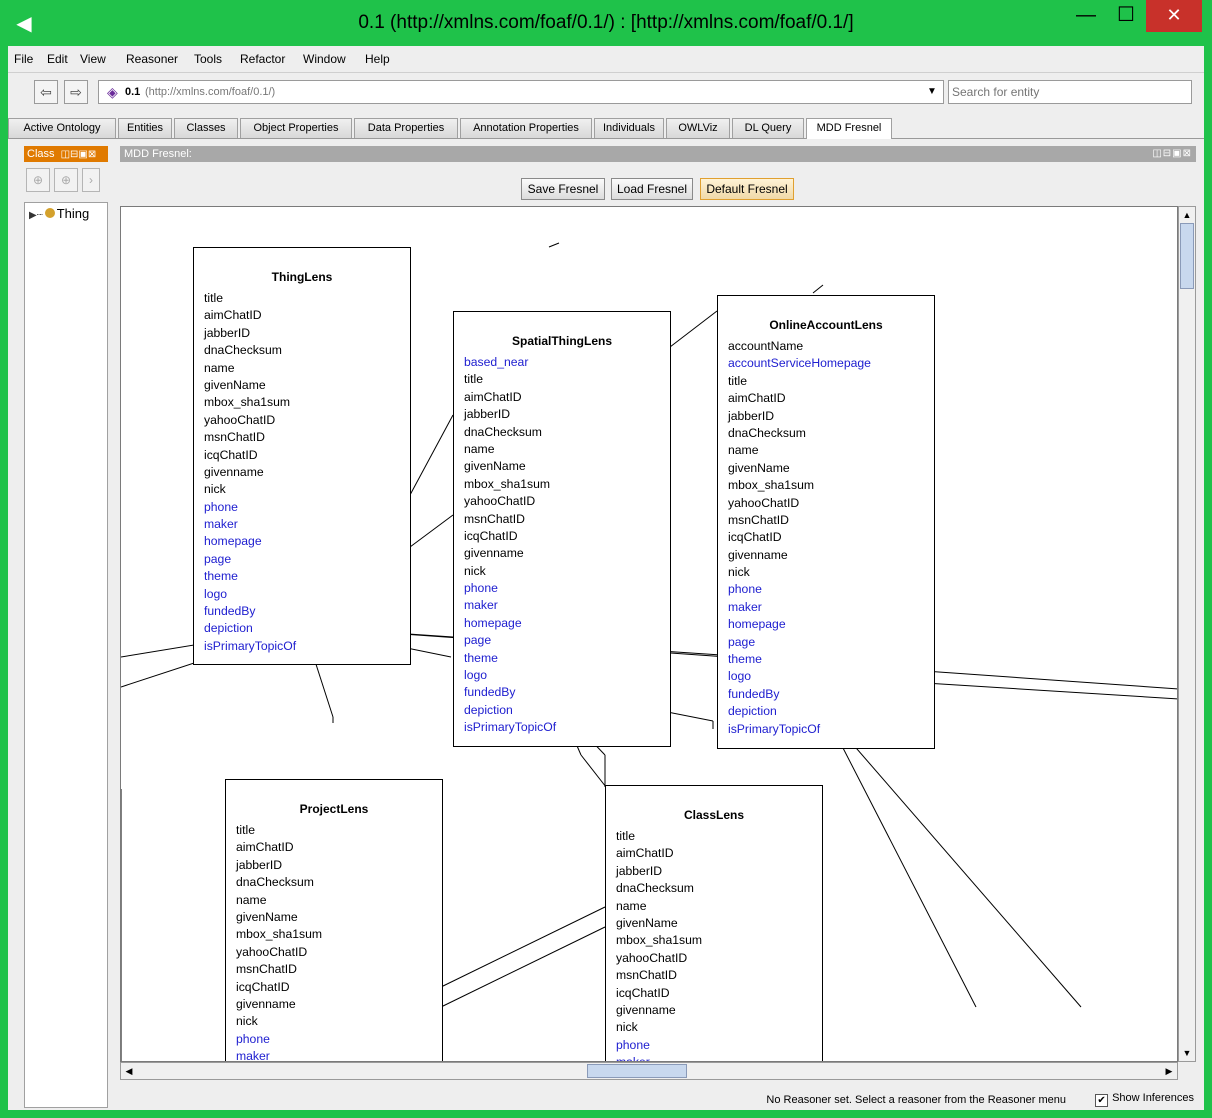 Image resolution: width=1212 pixels, height=1118 pixels. What do you see at coordinates (646, 975) in the screenshot?
I see `lens-property: msnChatID` at bounding box center [646, 975].